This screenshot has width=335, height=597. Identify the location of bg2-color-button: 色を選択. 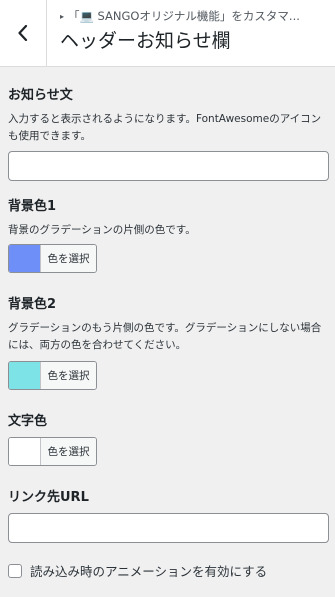
(52, 375).